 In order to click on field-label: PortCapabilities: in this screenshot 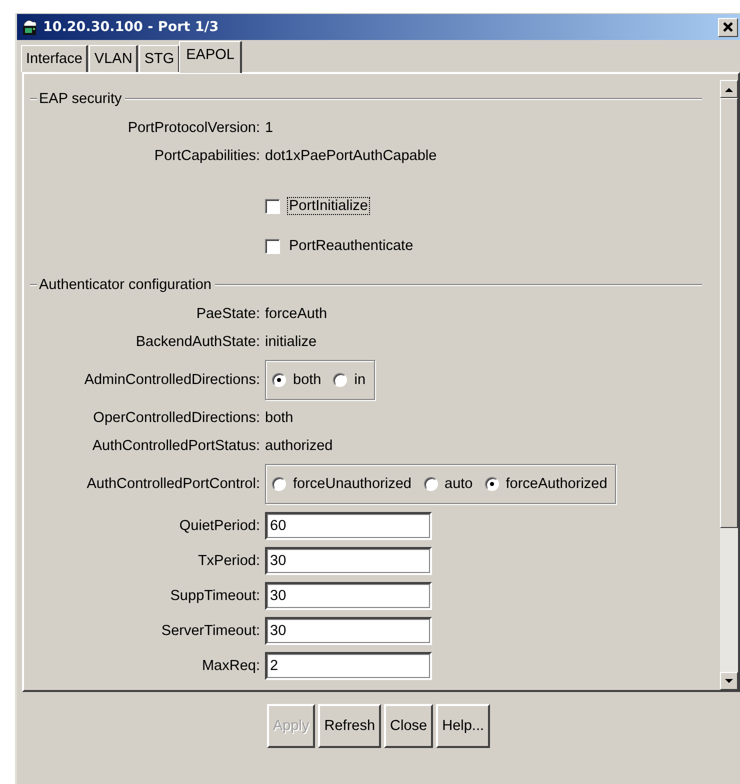, I will do `click(207, 156)`.